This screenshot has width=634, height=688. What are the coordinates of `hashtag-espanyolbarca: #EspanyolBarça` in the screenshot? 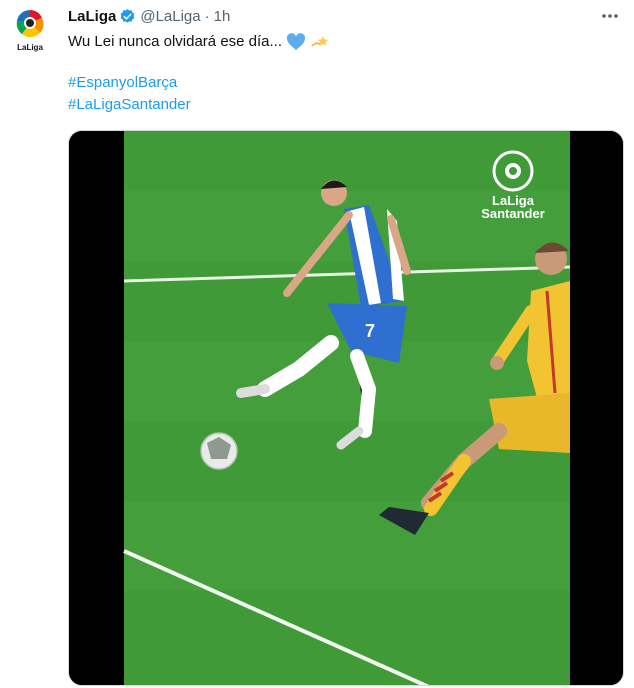 It's located at (122, 82).